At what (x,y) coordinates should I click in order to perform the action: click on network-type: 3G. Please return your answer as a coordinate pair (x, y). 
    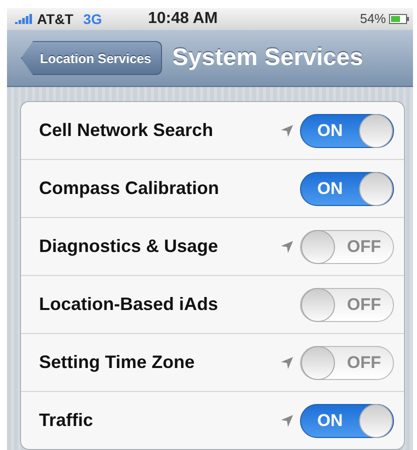
    Looking at the image, I should click on (92, 18).